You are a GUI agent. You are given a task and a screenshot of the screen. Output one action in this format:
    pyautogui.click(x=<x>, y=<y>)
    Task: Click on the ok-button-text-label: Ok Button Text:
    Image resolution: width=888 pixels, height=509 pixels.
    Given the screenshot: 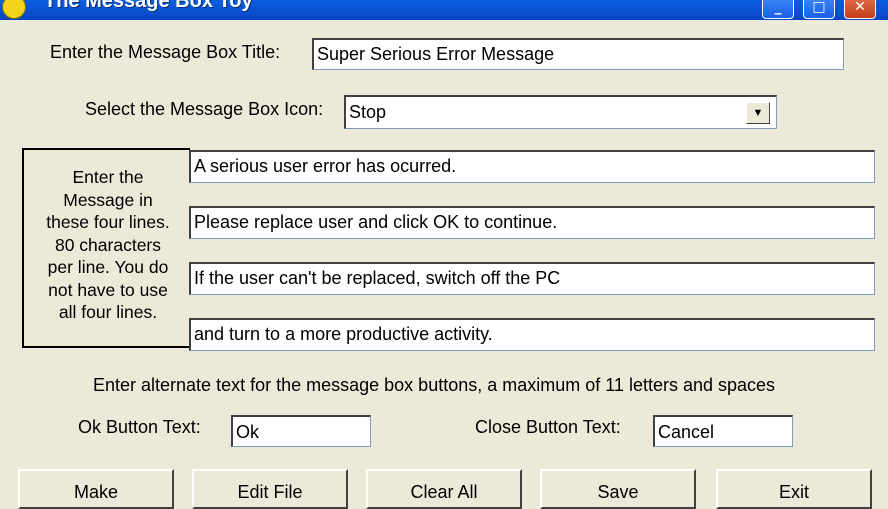 What is the action you would take?
    pyautogui.click(x=139, y=427)
    